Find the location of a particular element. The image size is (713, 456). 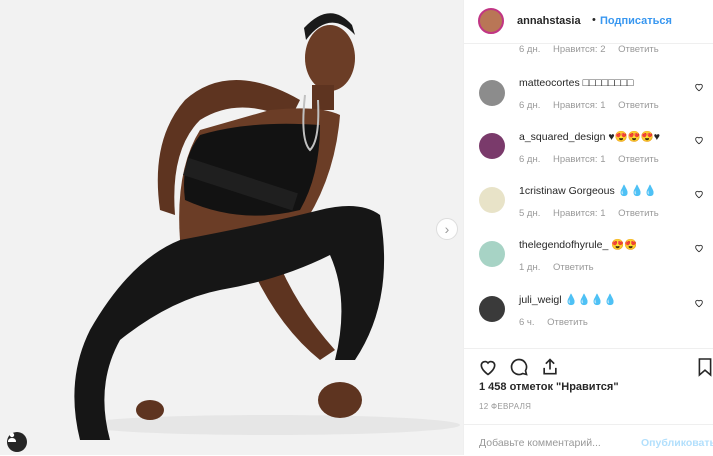

likes-count: 1 458 отметок "Нравится" is located at coordinates (549, 387).